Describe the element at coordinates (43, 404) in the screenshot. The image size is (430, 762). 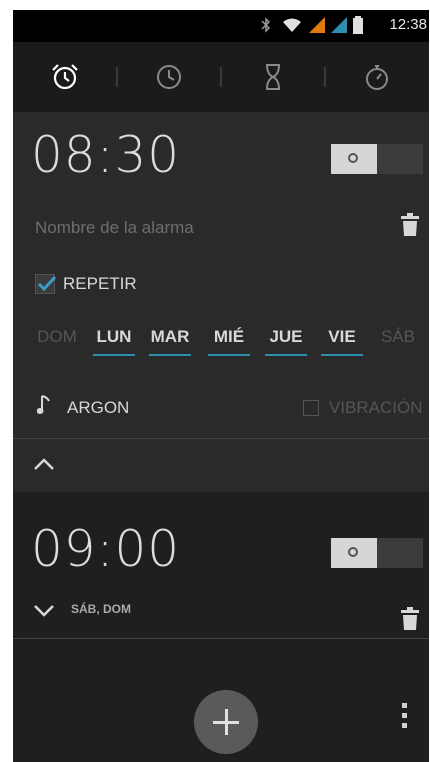
I see `music-note-icon` at that location.